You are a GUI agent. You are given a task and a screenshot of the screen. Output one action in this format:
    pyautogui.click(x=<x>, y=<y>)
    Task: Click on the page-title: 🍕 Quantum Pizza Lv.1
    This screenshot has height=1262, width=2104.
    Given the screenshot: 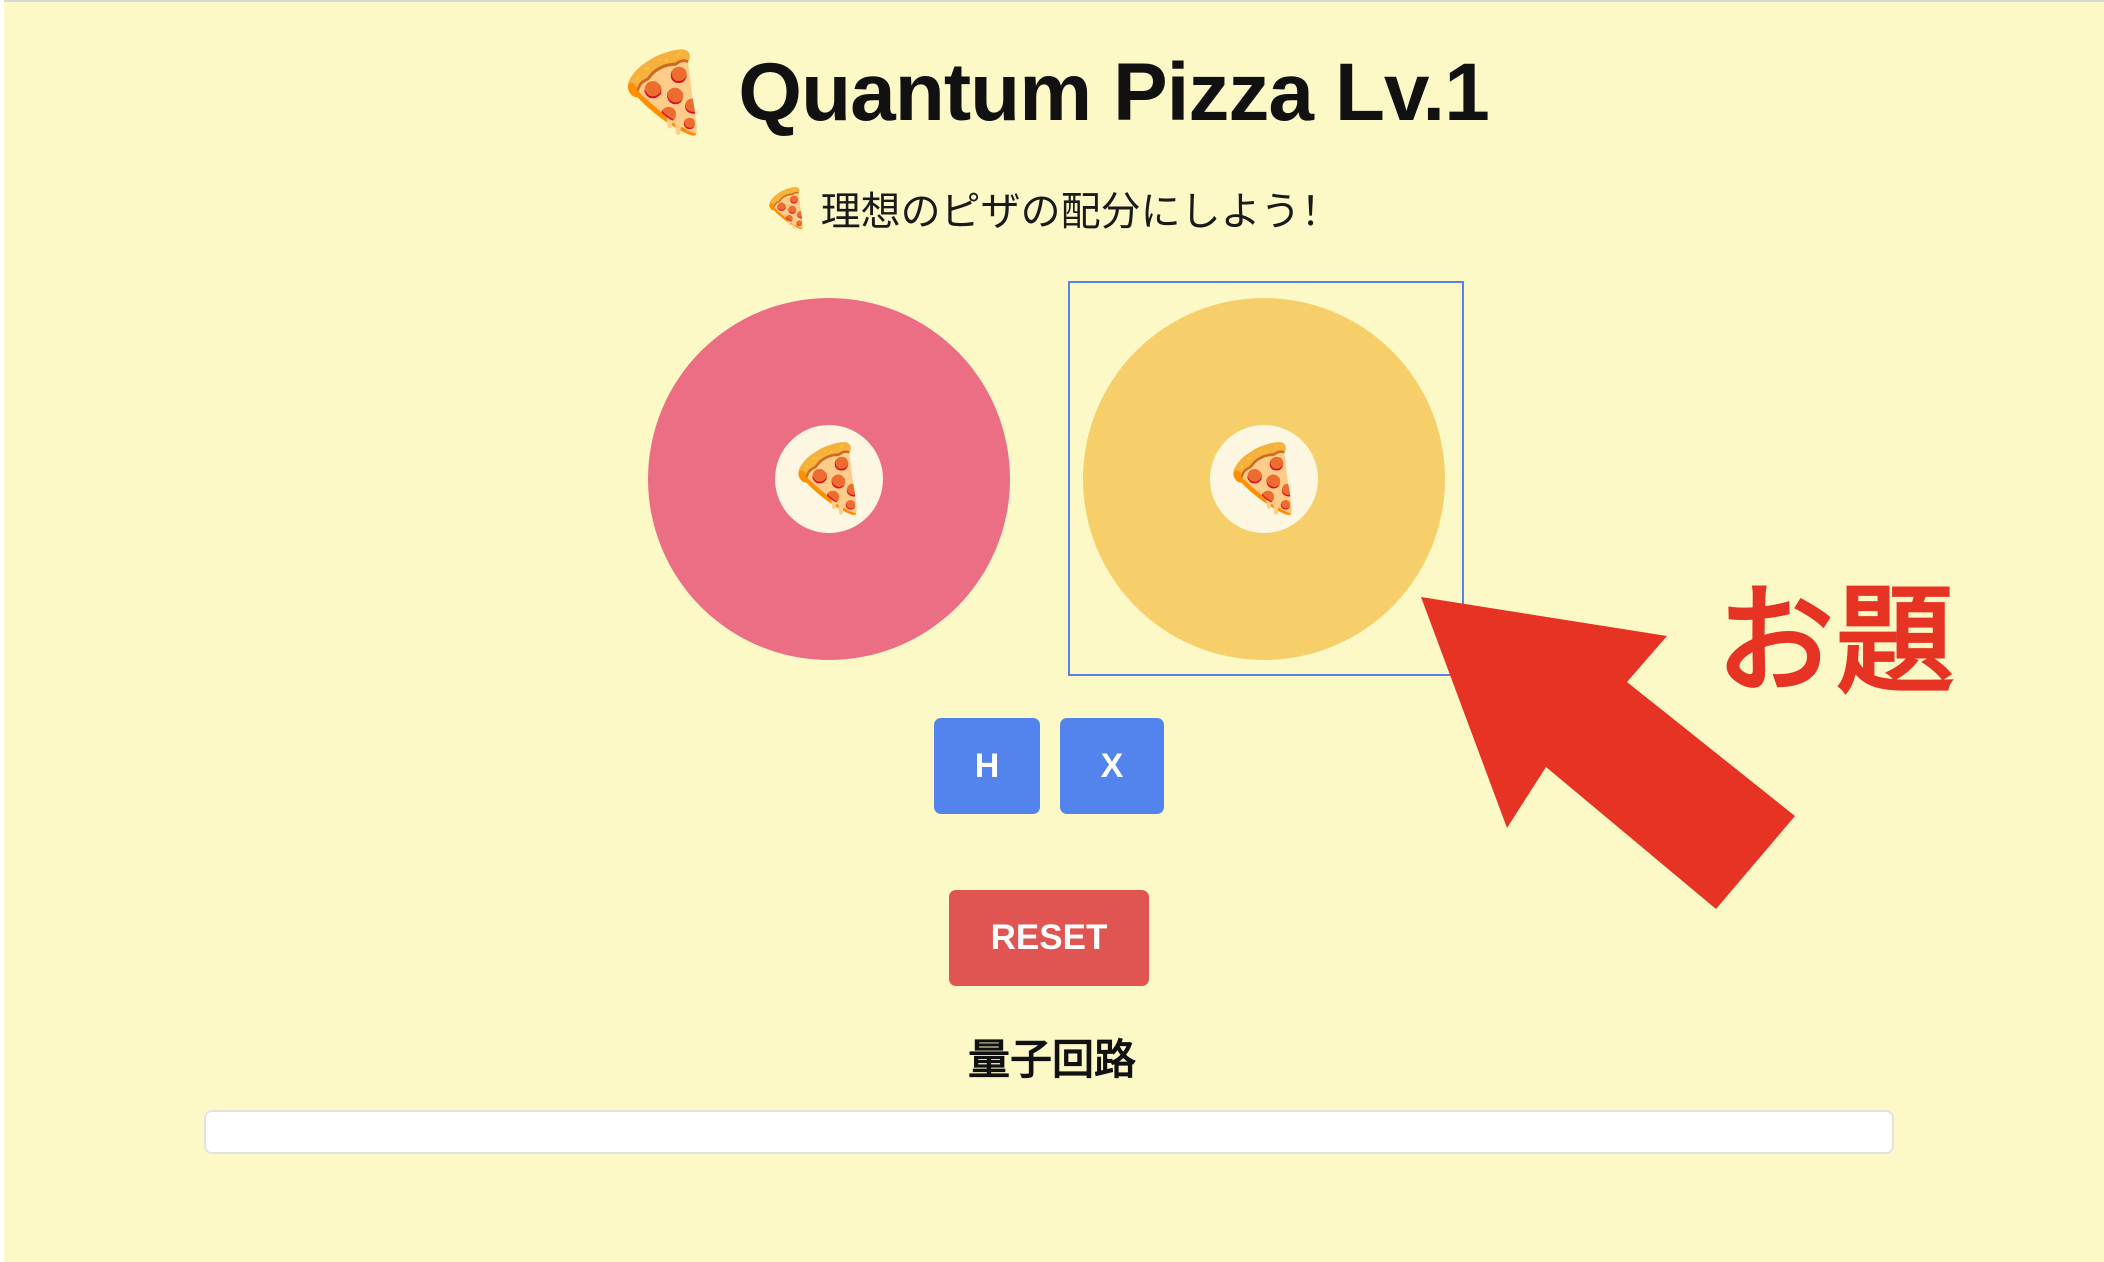 What is the action you would take?
    pyautogui.click(x=1052, y=93)
    